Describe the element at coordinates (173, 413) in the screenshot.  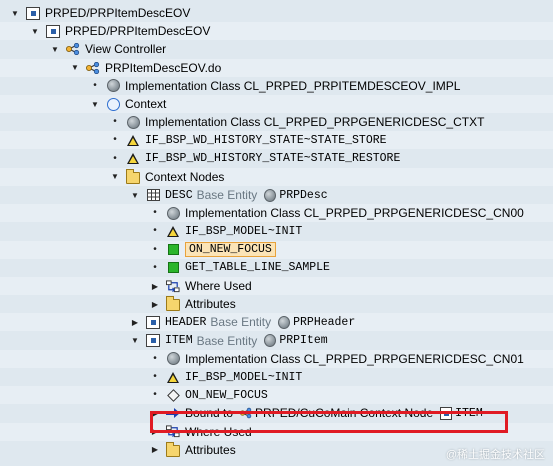
I see `bound-arrow-icon` at that location.